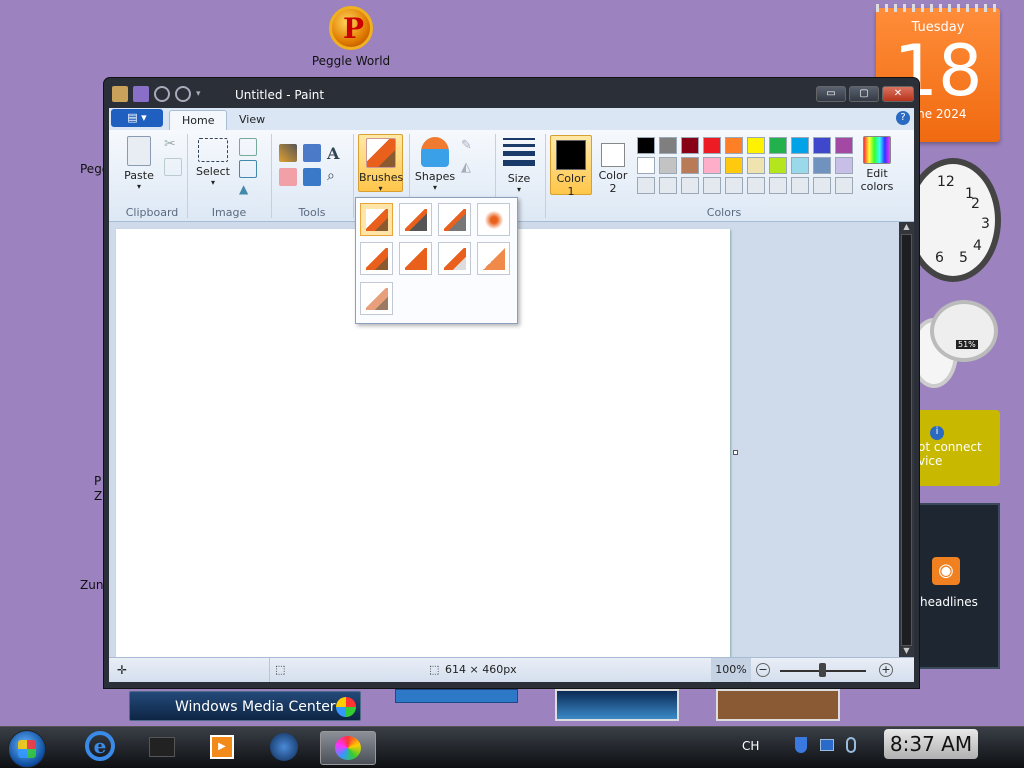  I want to click on media-player-icon: ▶, so click(222, 748).